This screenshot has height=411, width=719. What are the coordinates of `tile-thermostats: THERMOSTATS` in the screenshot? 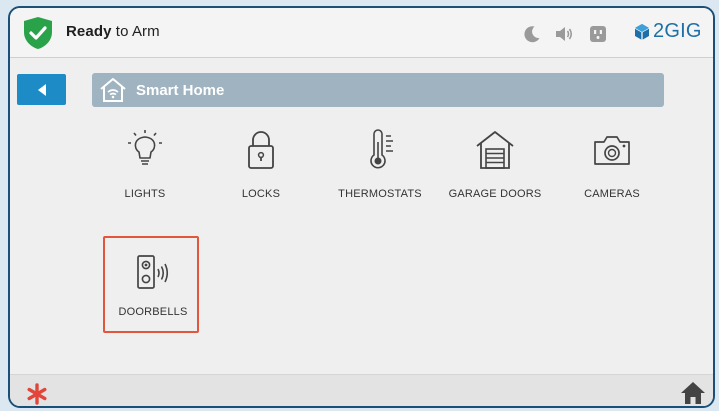 It's located at (380, 176).